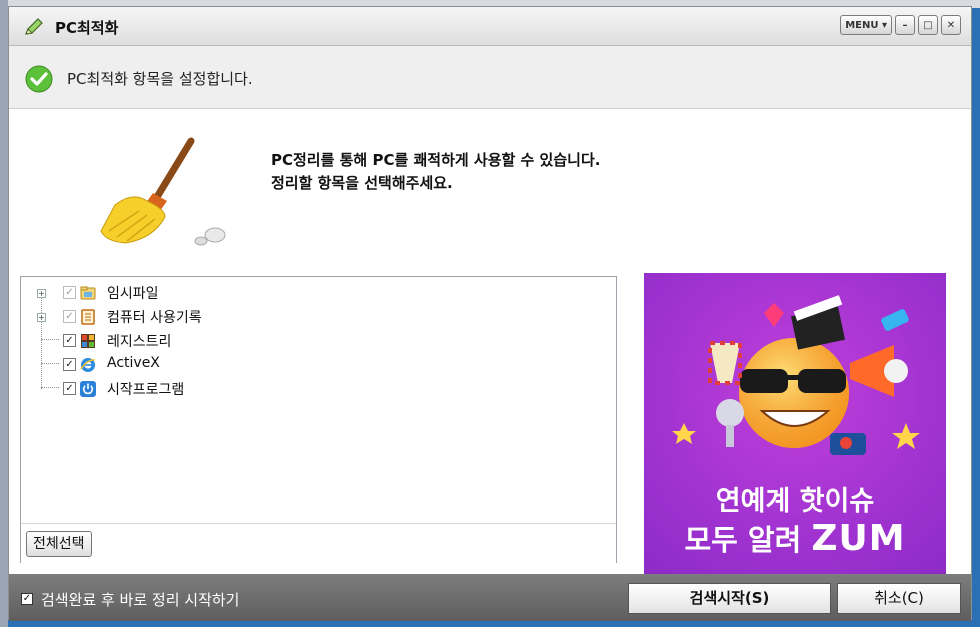  I want to click on tree-item-label: 컴퓨터 사용기록, so click(154, 318).